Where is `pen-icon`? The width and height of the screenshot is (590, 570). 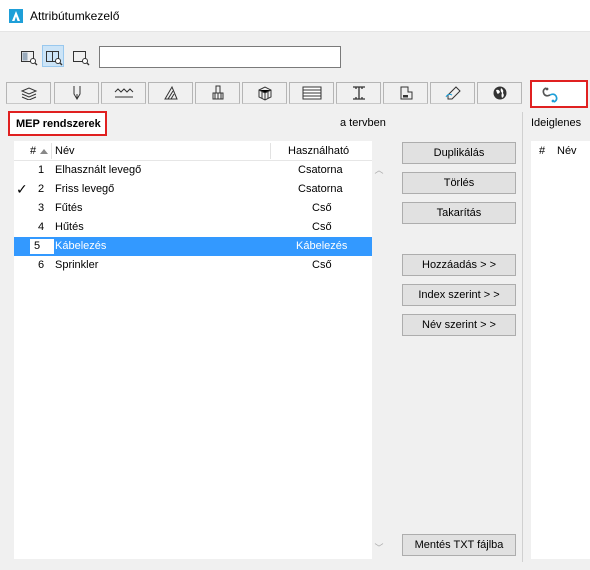 pen-icon is located at coordinates (76, 93).